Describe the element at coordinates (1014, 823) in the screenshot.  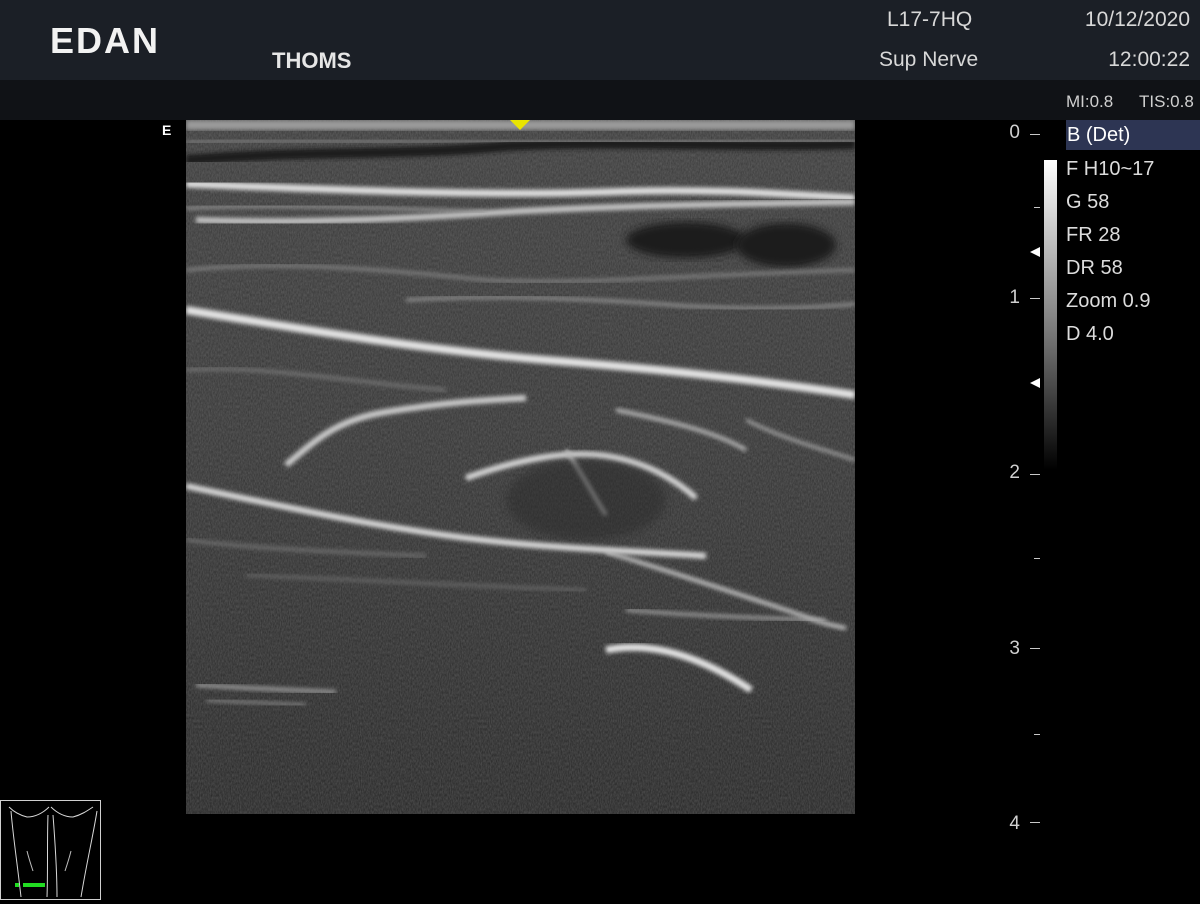
I see `depth-label-4: 4` at that location.